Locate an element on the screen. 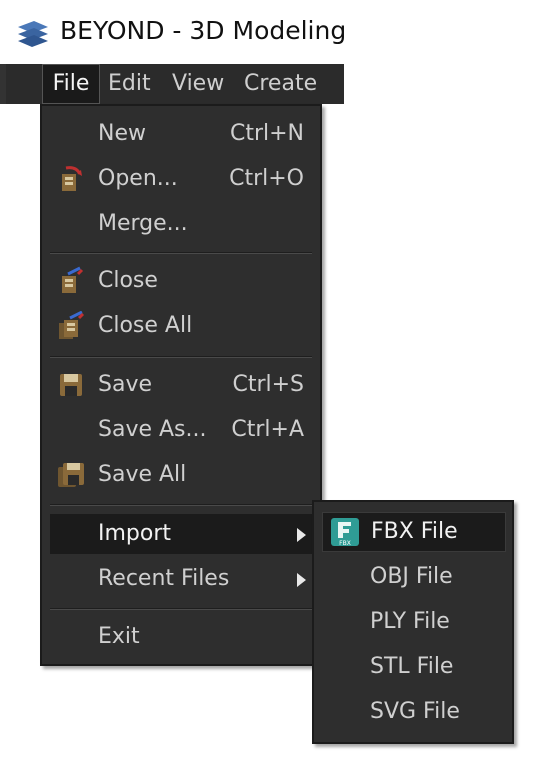 The width and height of the screenshot is (552, 782). close-file-icon is located at coordinates (73, 279).